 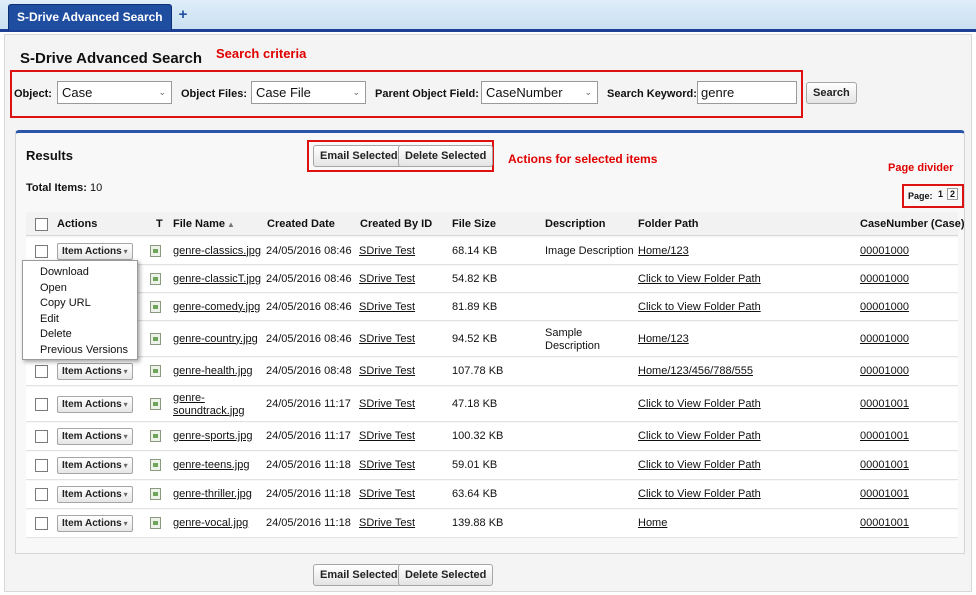 What do you see at coordinates (747, 92) in the screenshot?
I see `search-keyword-input: genre` at bounding box center [747, 92].